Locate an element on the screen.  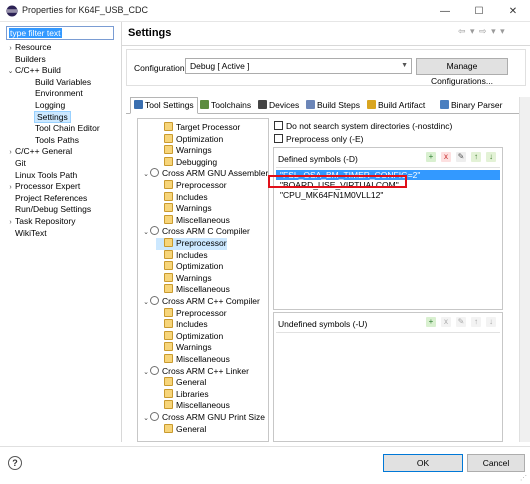
tree-item: Tools Paths is located at coordinates (52, 141).